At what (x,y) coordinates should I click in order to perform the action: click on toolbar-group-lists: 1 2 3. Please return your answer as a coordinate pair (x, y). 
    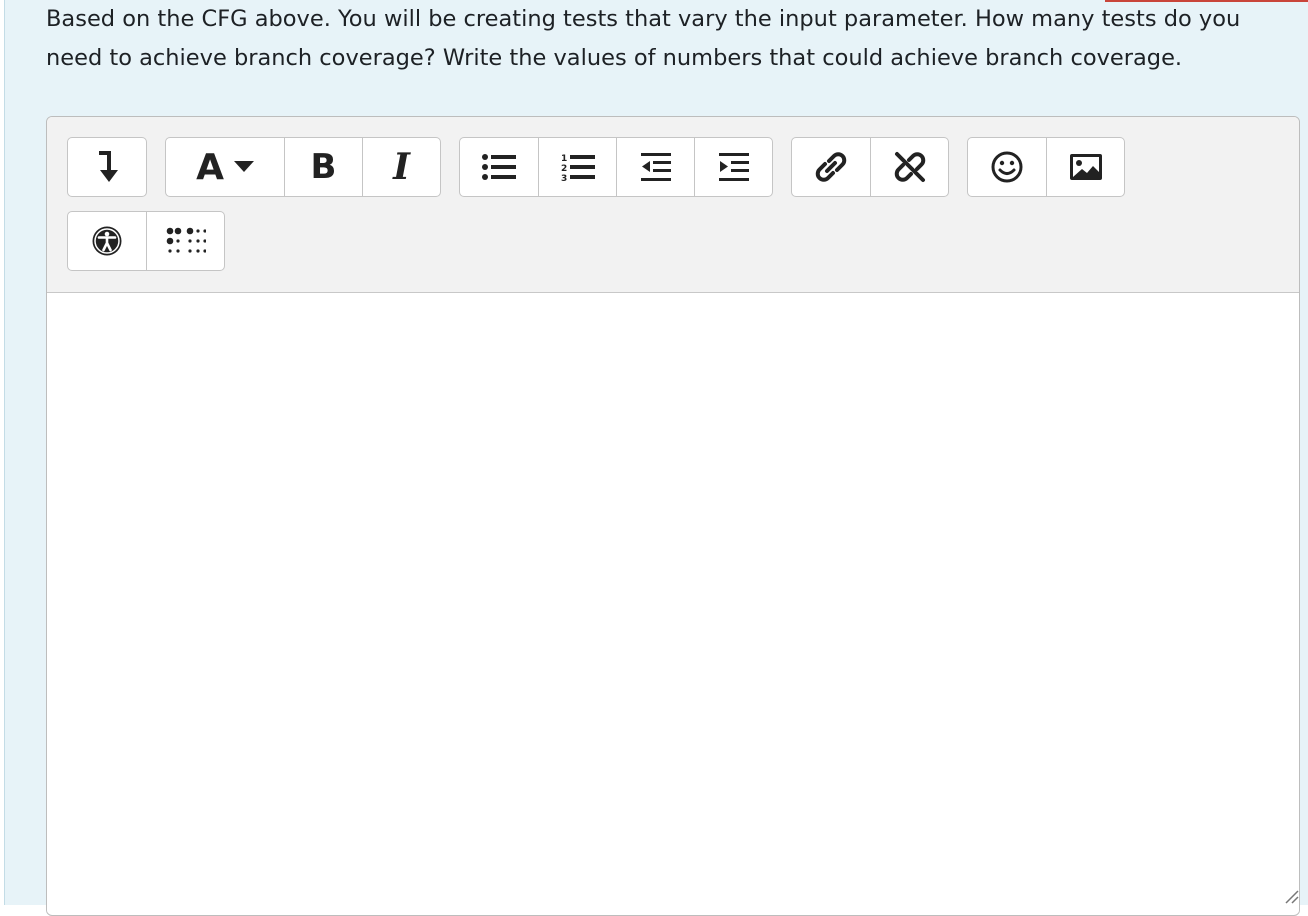
    Looking at the image, I should click on (616, 167).